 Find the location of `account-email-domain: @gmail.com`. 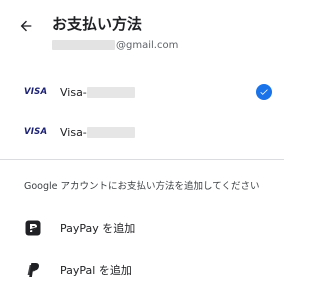

account-email-domain: @gmail.com is located at coordinates (147, 45).